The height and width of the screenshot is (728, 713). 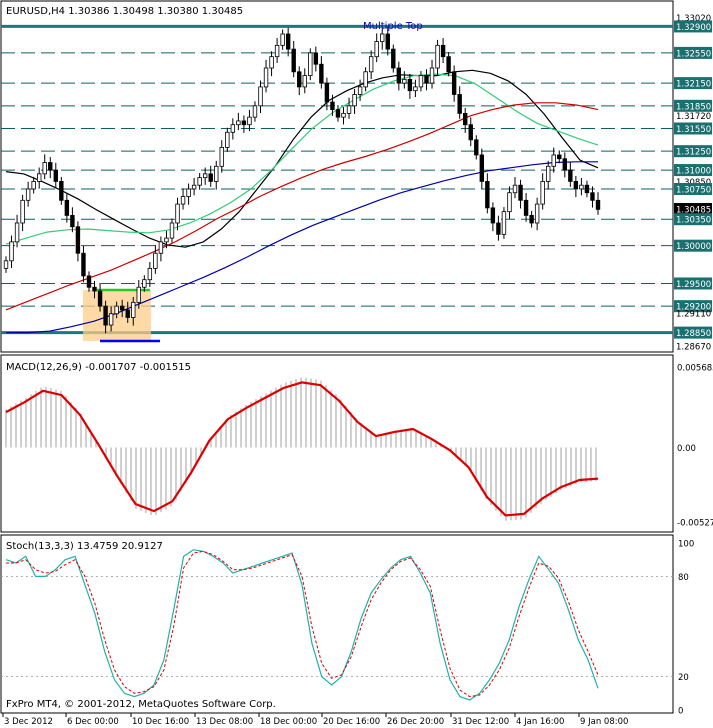 I want to click on stoch-title: Stoch(13,3,3) 13.4759 20.9127, so click(x=84, y=546).